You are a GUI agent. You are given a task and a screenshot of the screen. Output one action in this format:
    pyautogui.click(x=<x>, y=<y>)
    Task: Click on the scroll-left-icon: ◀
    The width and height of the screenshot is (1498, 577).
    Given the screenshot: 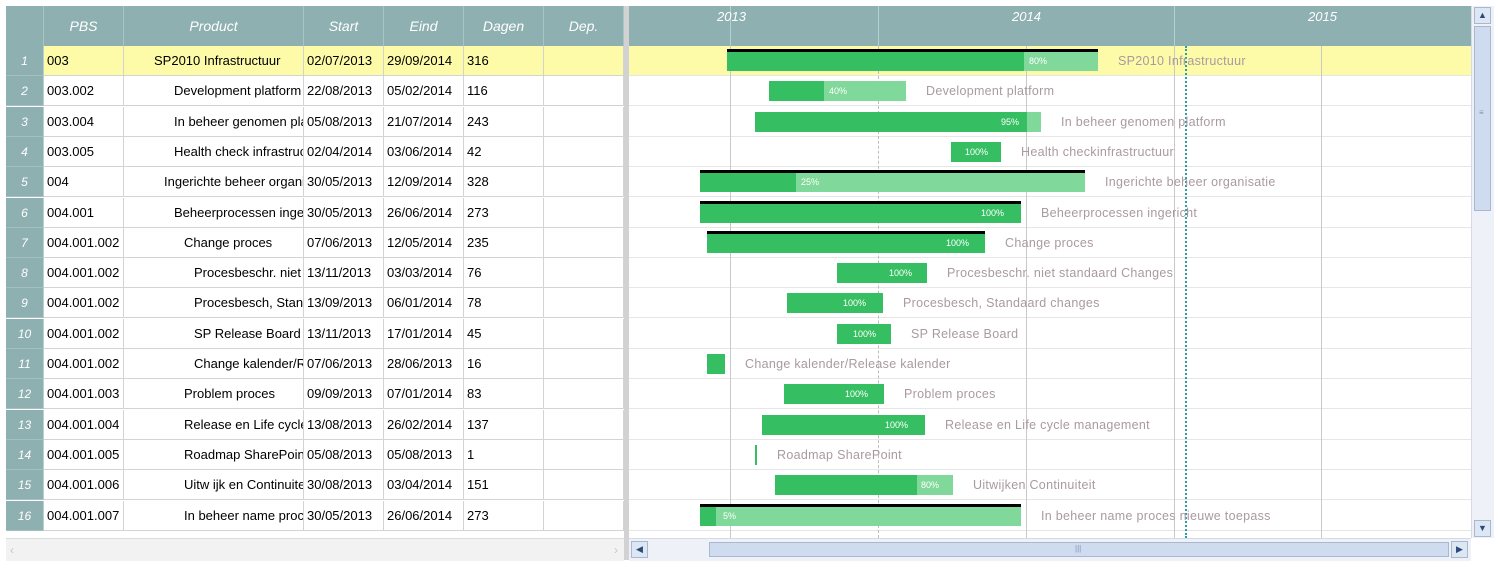 What is the action you would take?
    pyautogui.click(x=639, y=549)
    